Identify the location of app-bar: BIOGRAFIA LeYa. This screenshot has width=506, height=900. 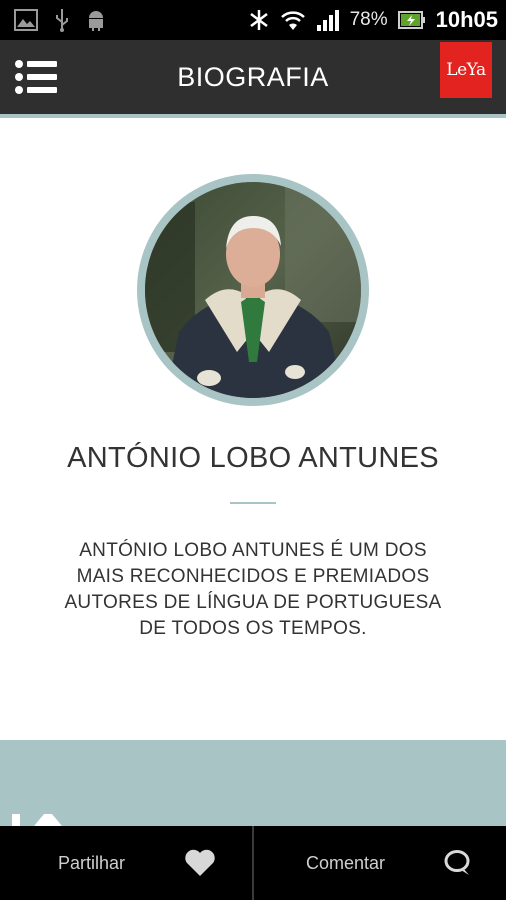
(253, 79).